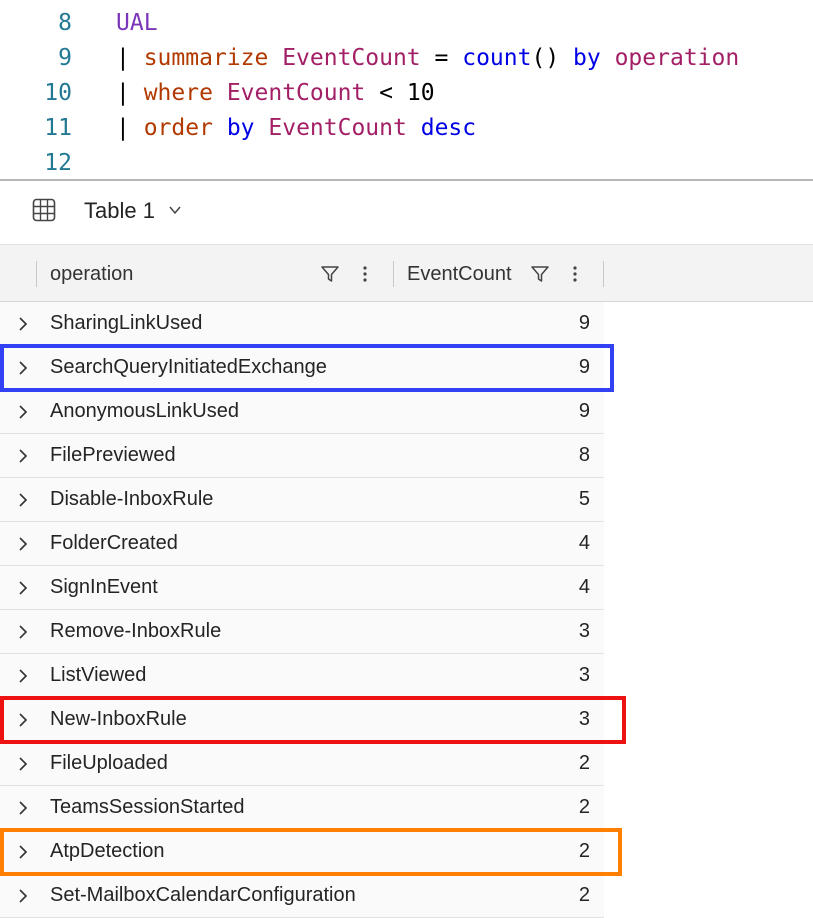 This screenshot has width=813, height=918. What do you see at coordinates (109, 763) in the screenshot?
I see `cell-operation: FileUploaded` at bounding box center [109, 763].